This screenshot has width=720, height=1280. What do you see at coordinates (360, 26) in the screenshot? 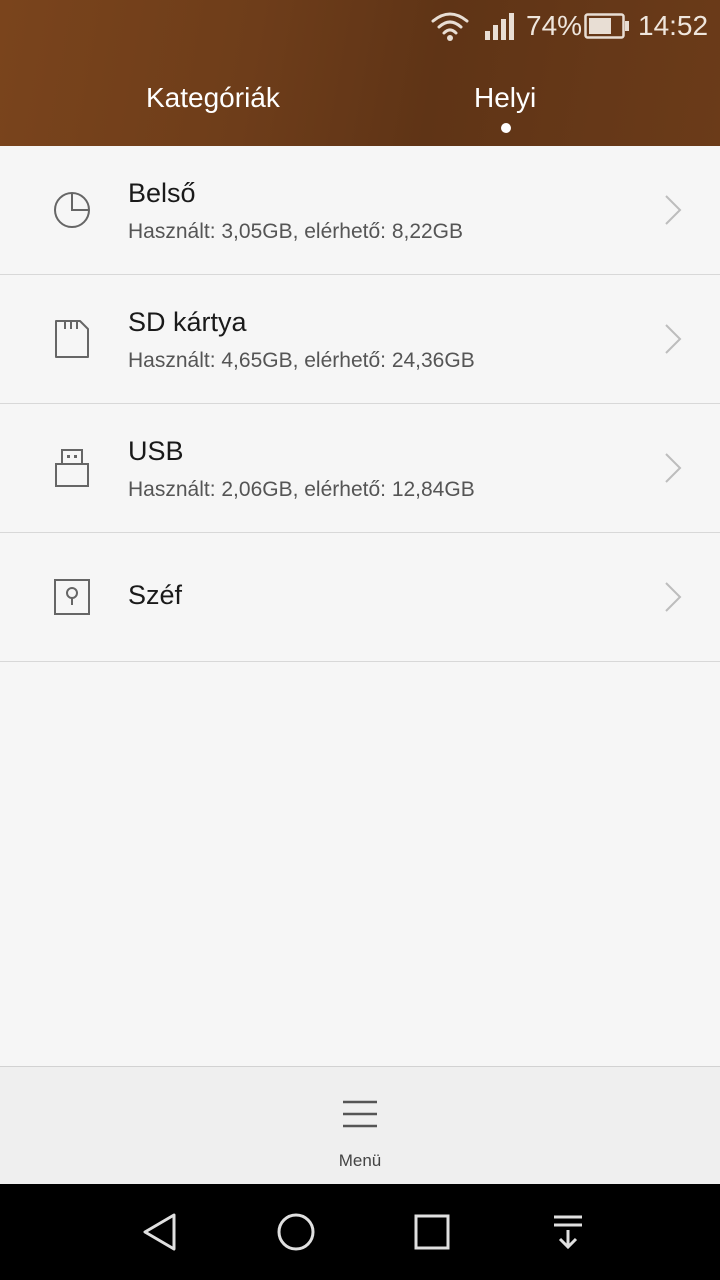
I see `status-bar: 74% 14:52` at bounding box center [360, 26].